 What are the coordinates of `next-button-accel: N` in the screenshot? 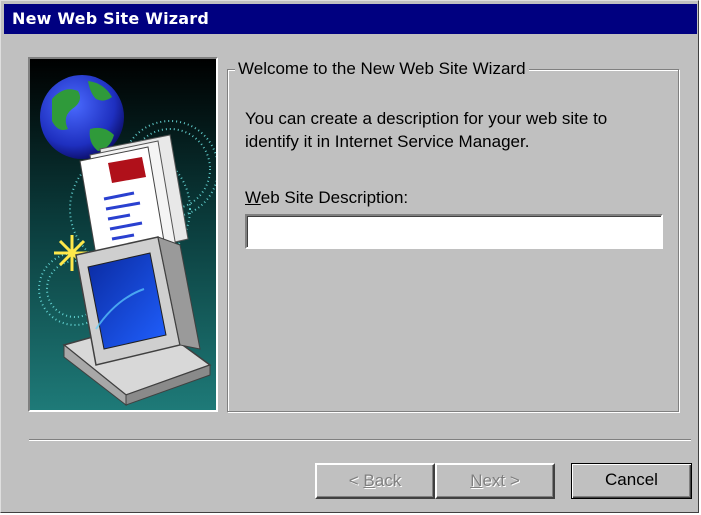 It's located at (476, 480).